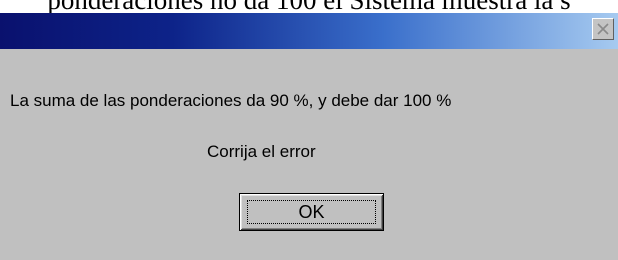 The width and height of the screenshot is (618, 260). I want to click on close-button, so click(603, 29).